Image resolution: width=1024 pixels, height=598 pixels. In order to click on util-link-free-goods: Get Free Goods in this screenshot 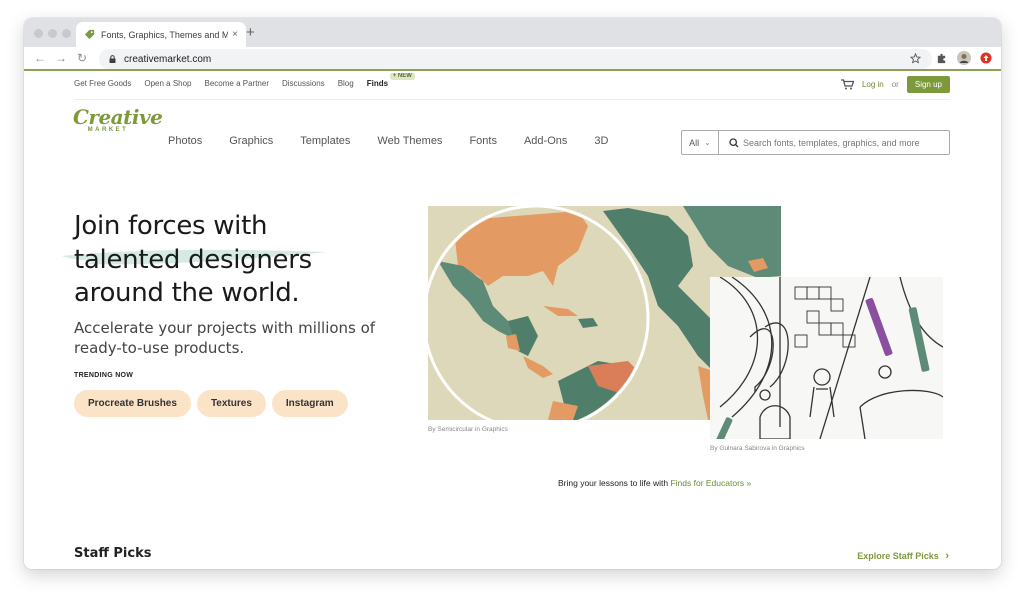, I will do `click(102, 83)`.